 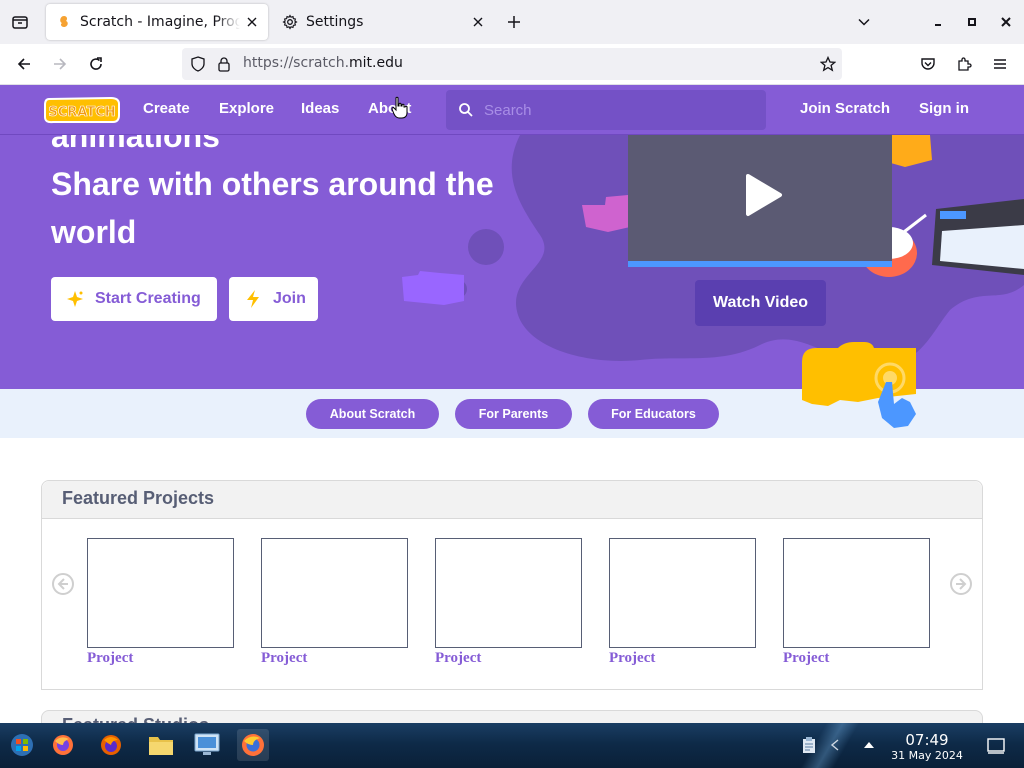 What do you see at coordinates (207, 745) in the screenshot?
I see `network-monitor-icon` at bounding box center [207, 745].